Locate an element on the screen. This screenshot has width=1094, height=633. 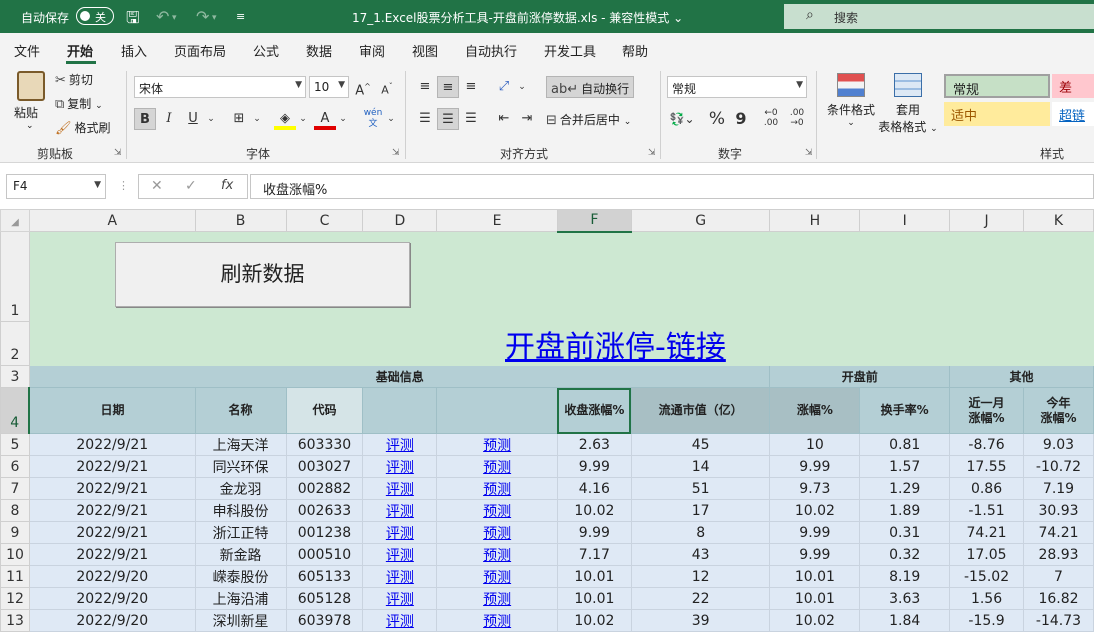
percent-button: % is located at coordinates (717, 119).